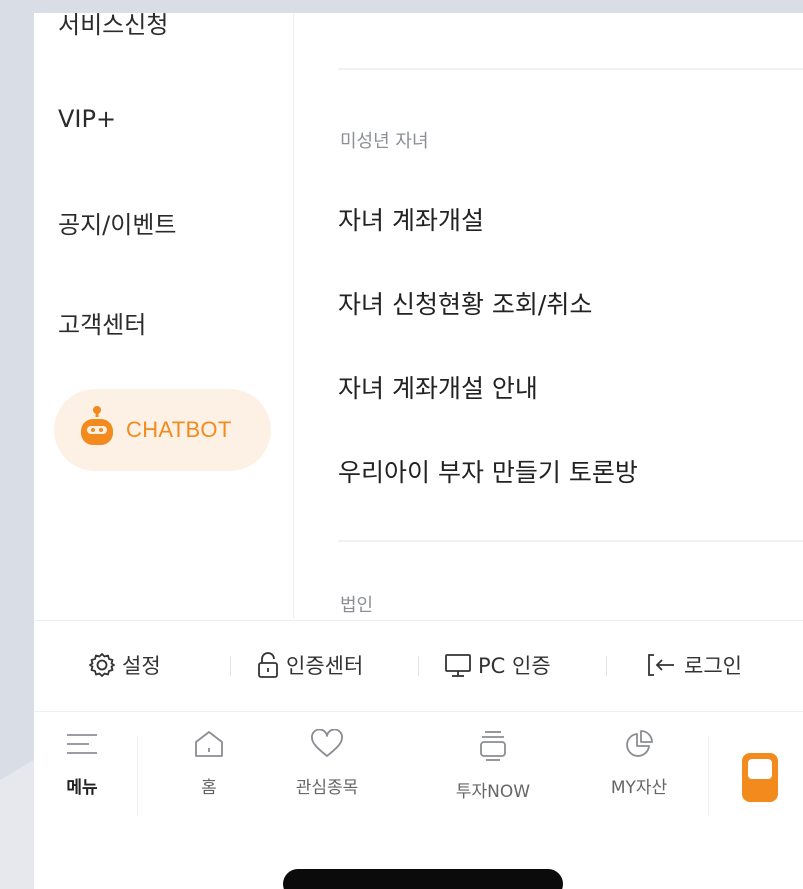 The height and width of the screenshot is (889, 803). Describe the element at coordinates (493, 792) in the screenshot. I see `tab-invest-now-label: 투자NOW` at that location.